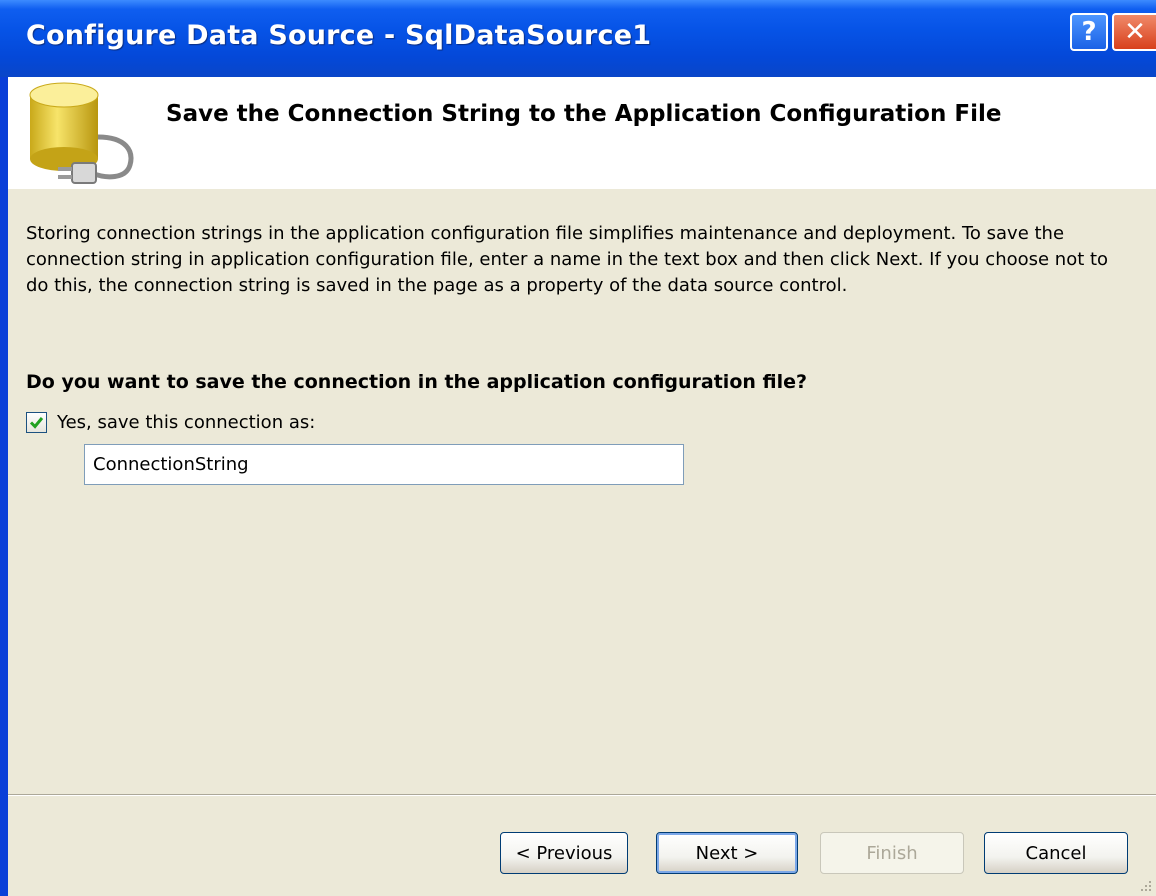 Image resolution: width=1156 pixels, height=896 pixels. I want to click on resize-grip-icon, so click(1145, 885).